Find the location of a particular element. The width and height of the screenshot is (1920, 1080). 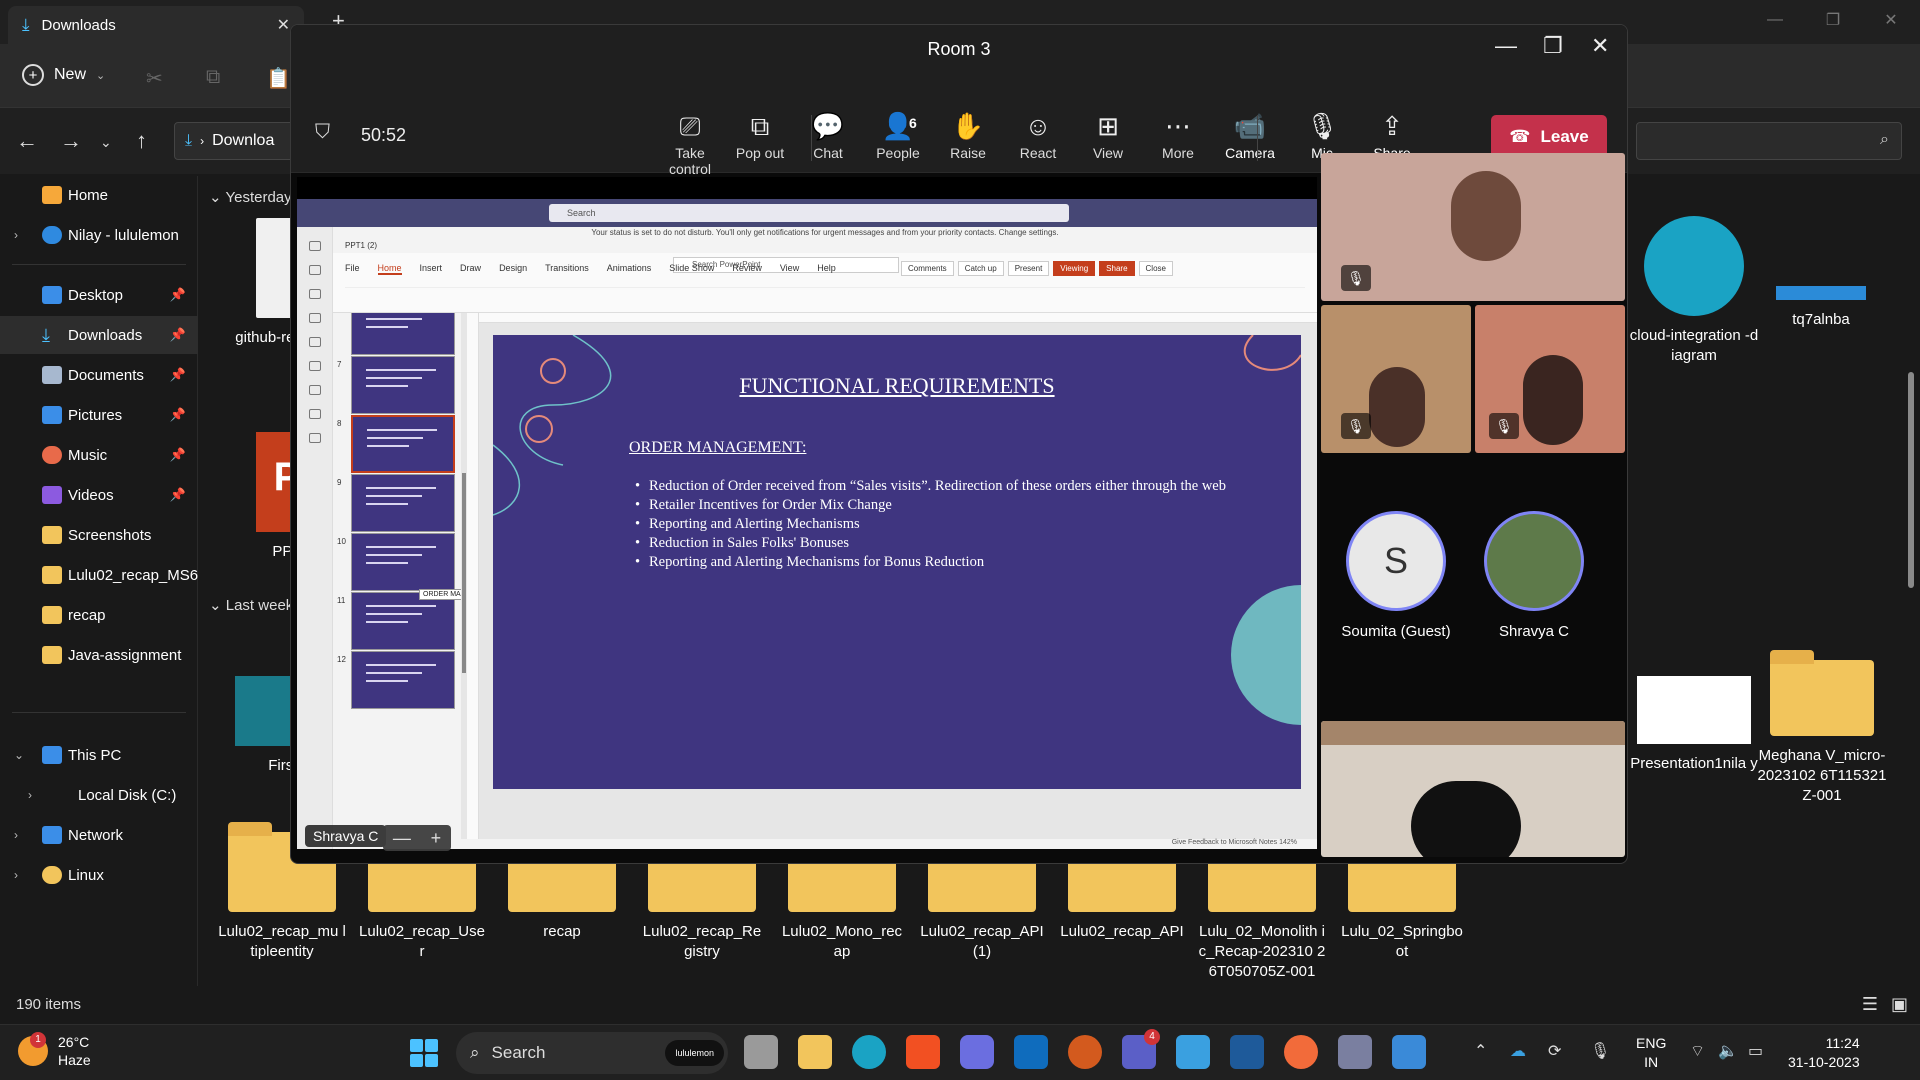

sidebar-item-network: › Network is located at coordinates (99, 835).